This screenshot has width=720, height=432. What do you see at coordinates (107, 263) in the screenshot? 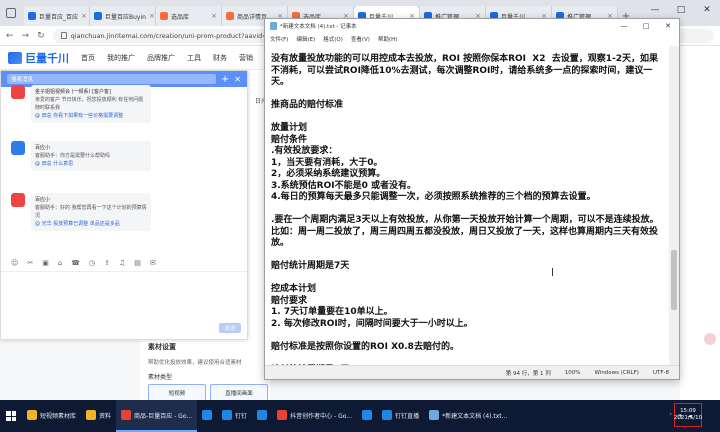
I see `upload-icon: ⇪` at bounding box center [107, 263].